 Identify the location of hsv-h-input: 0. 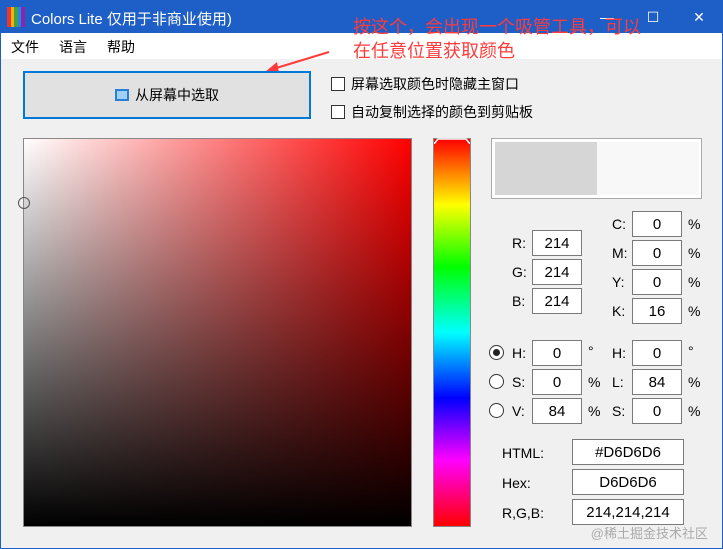
(557, 353).